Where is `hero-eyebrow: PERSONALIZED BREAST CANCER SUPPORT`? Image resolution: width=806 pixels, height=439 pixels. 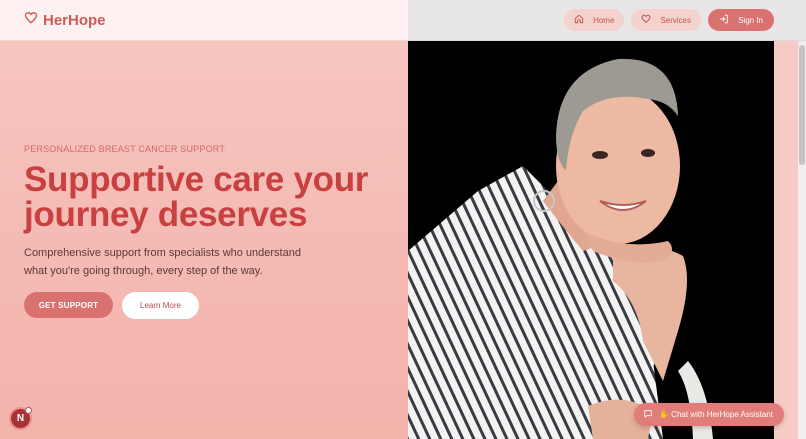 hero-eyebrow: PERSONALIZED BREAST CANCER SUPPORT is located at coordinates (125, 149).